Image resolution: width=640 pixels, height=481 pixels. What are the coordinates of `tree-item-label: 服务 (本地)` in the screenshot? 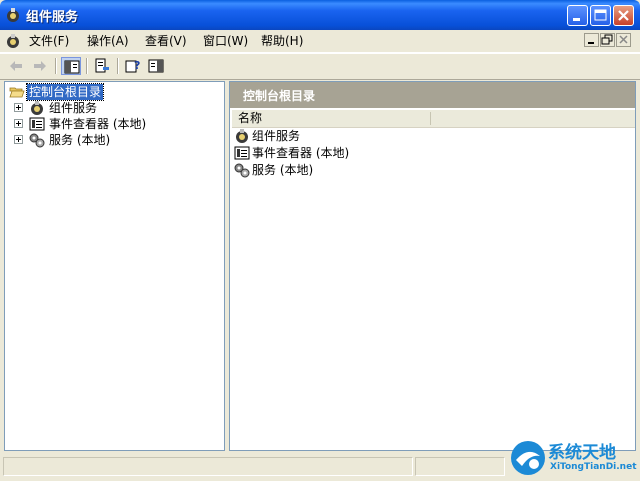 It's located at (80, 140).